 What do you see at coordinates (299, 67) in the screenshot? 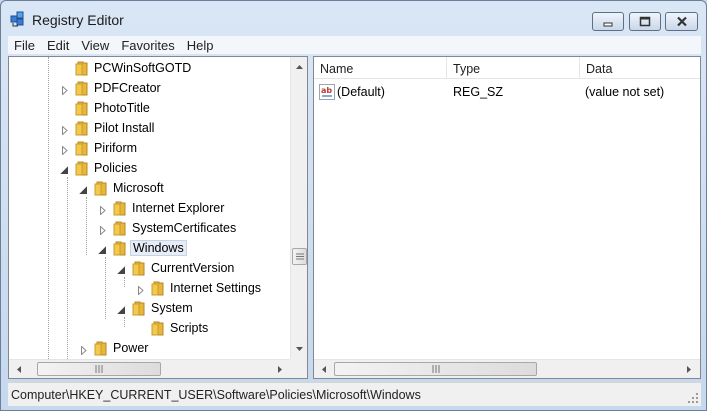
I see `scroll-up-button` at bounding box center [299, 67].